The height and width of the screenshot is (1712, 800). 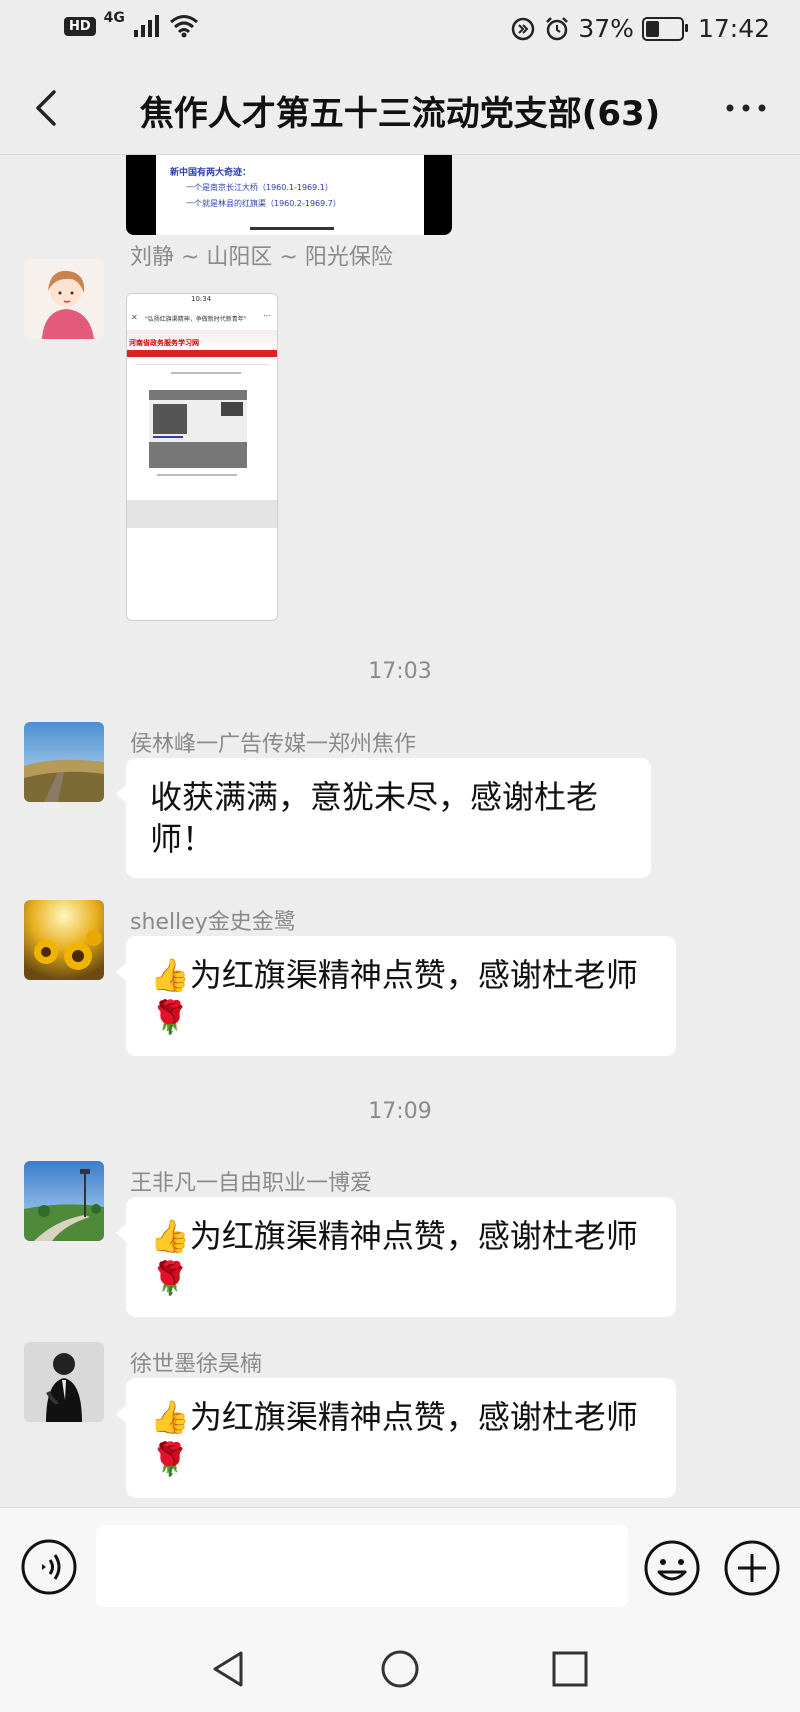 What do you see at coordinates (198, 421) in the screenshot?
I see `thumb-video-frame` at bounding box center [198, 421].